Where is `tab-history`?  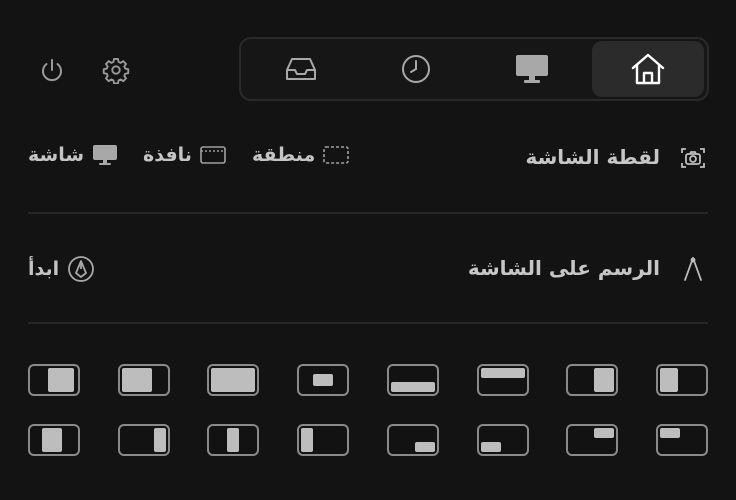
tab-history is located at coordinates (416, 69).